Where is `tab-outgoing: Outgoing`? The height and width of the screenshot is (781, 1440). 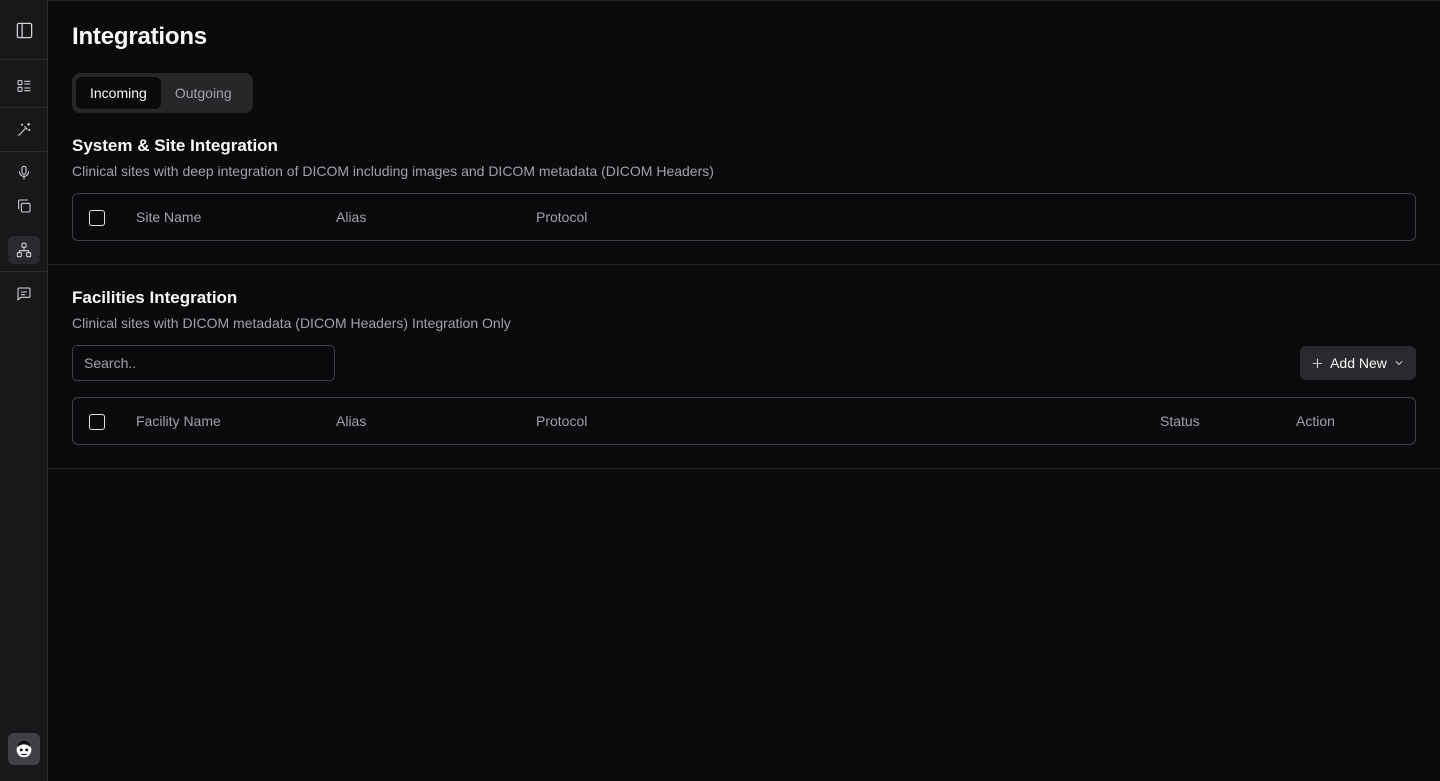 tab-outgoing: Outgoing is located at coordinates (203, 93).